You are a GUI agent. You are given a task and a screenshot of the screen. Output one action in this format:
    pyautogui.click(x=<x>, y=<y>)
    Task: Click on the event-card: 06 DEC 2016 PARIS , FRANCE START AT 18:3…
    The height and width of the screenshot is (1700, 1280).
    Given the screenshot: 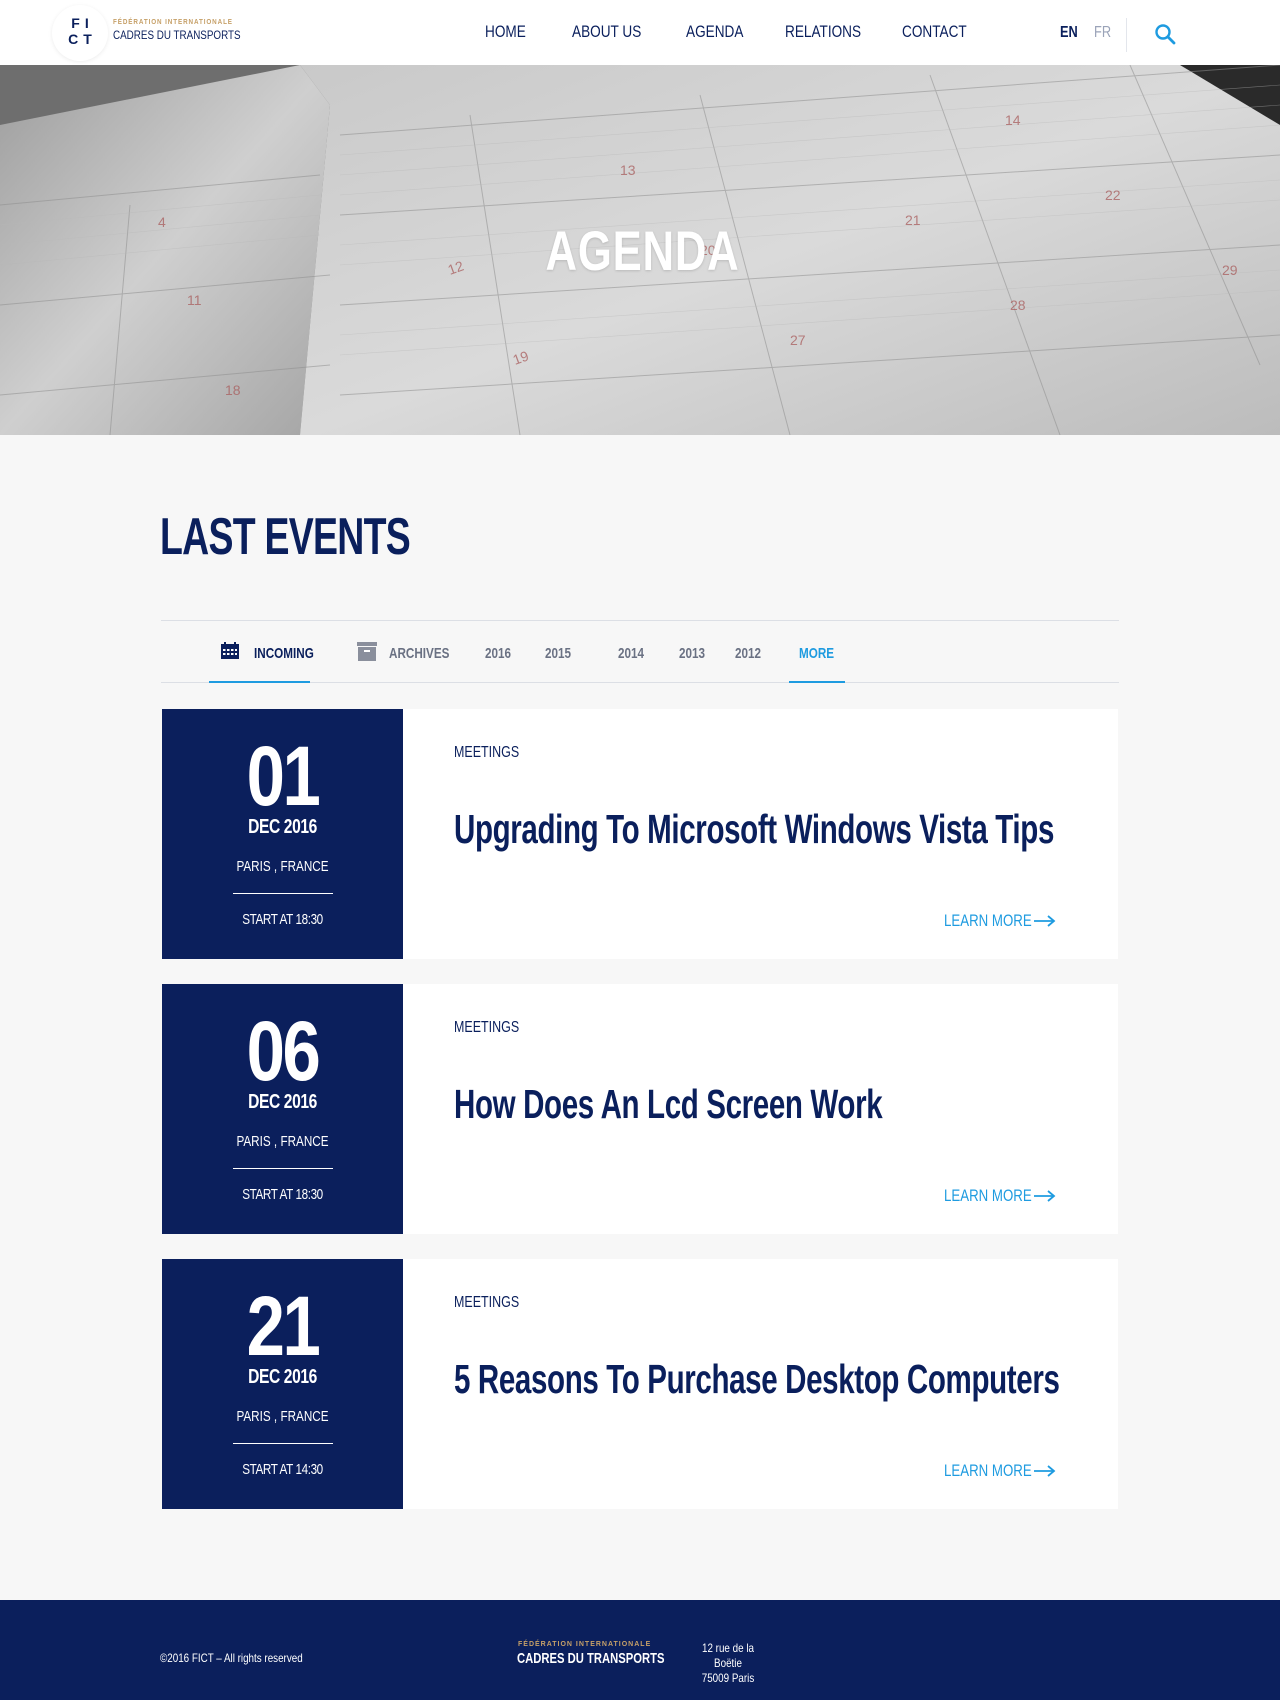 What is the action you would take?
    pyautogui.click(x=640, y=1109)
    